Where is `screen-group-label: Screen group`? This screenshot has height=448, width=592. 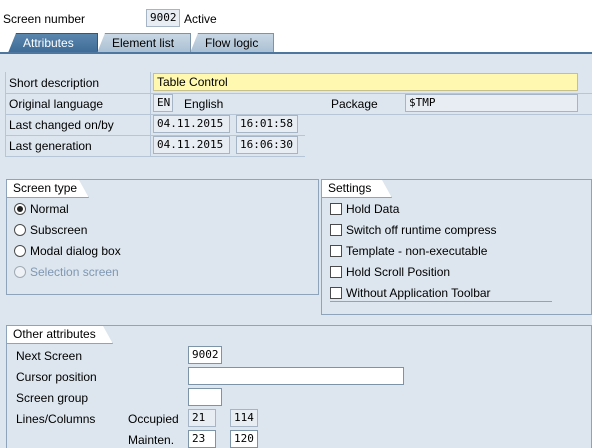 screen-group-label: Screen group is located at coordinates (52, 398).